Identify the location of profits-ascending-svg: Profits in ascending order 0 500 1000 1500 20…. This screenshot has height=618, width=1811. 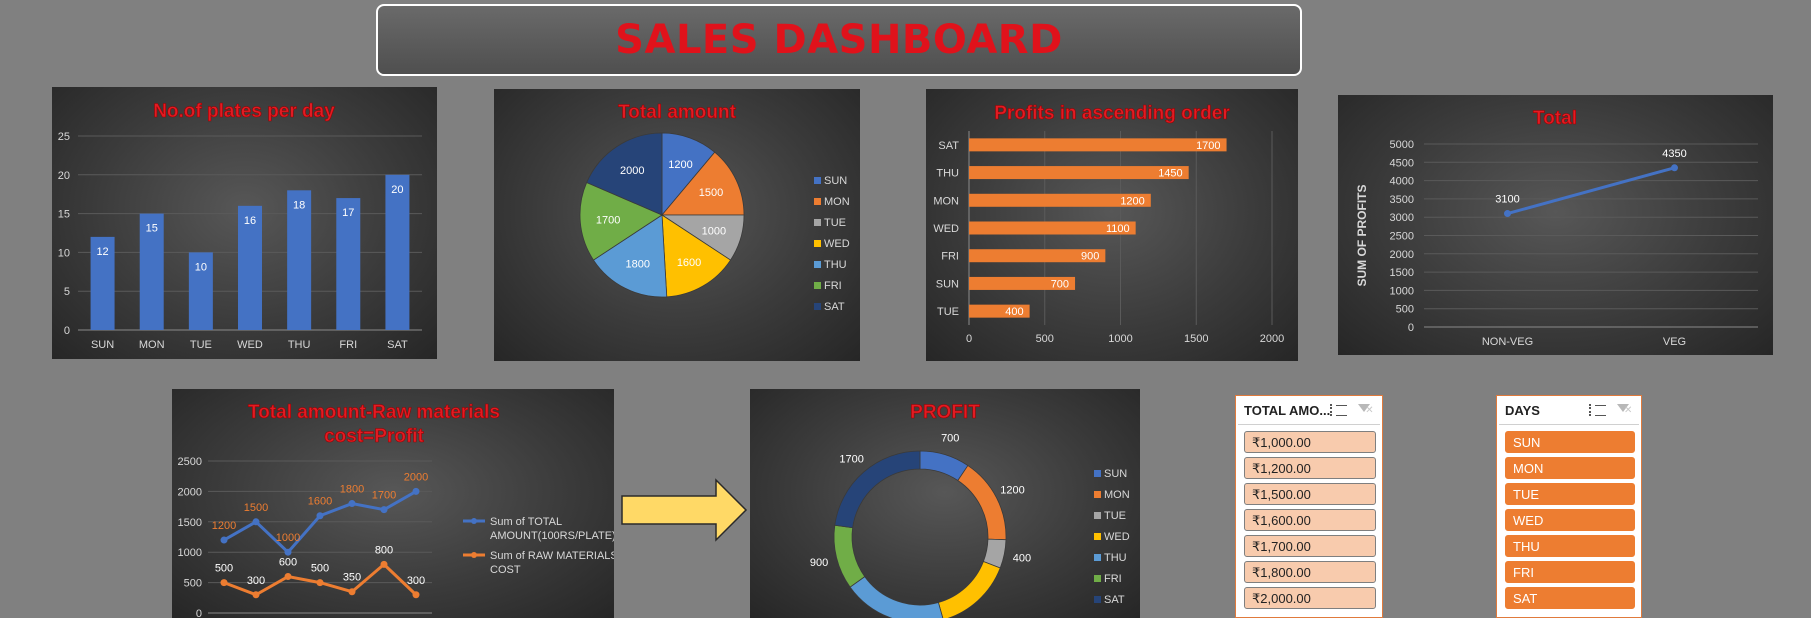
(1108, 224).